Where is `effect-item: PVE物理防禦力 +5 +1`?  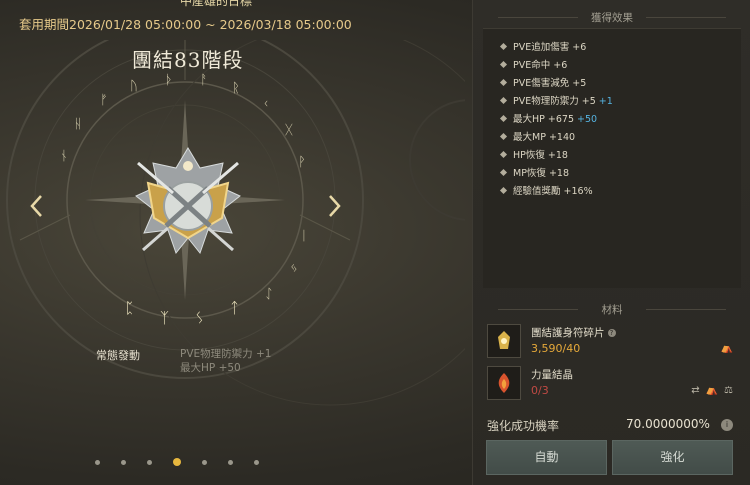 effect-item: PVE物理防禦力 +5 +1 is located at coordinates (556, 100).